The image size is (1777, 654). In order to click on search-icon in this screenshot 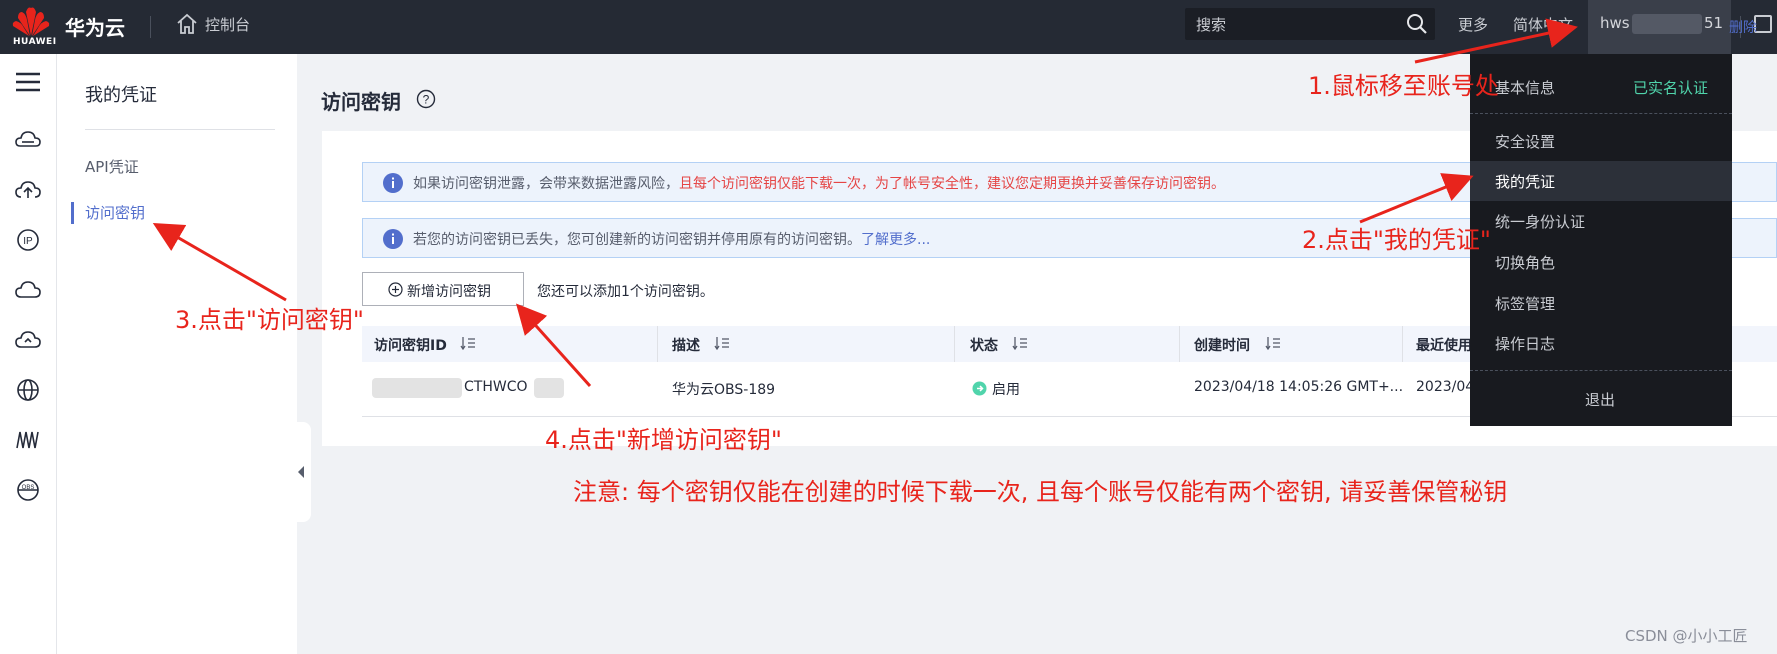, I will do `click(1417, 24)`.